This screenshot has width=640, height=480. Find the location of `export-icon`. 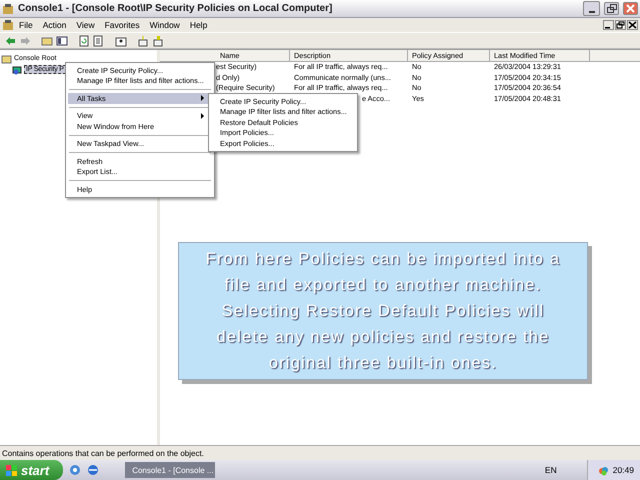

export-icon is located at coordinates (99, 40).